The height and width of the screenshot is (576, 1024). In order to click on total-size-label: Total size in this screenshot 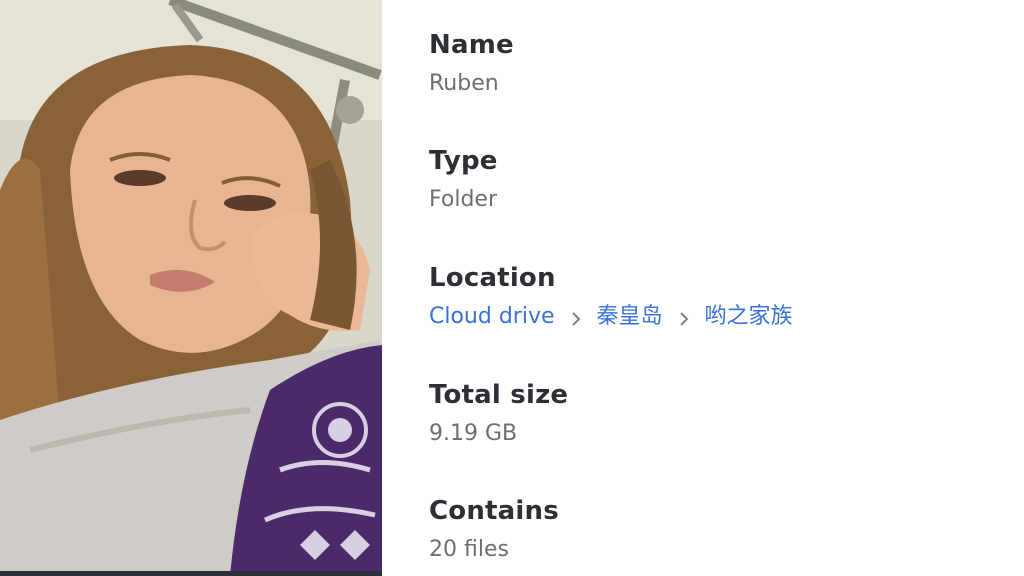, I will do `click(499, 395)`.